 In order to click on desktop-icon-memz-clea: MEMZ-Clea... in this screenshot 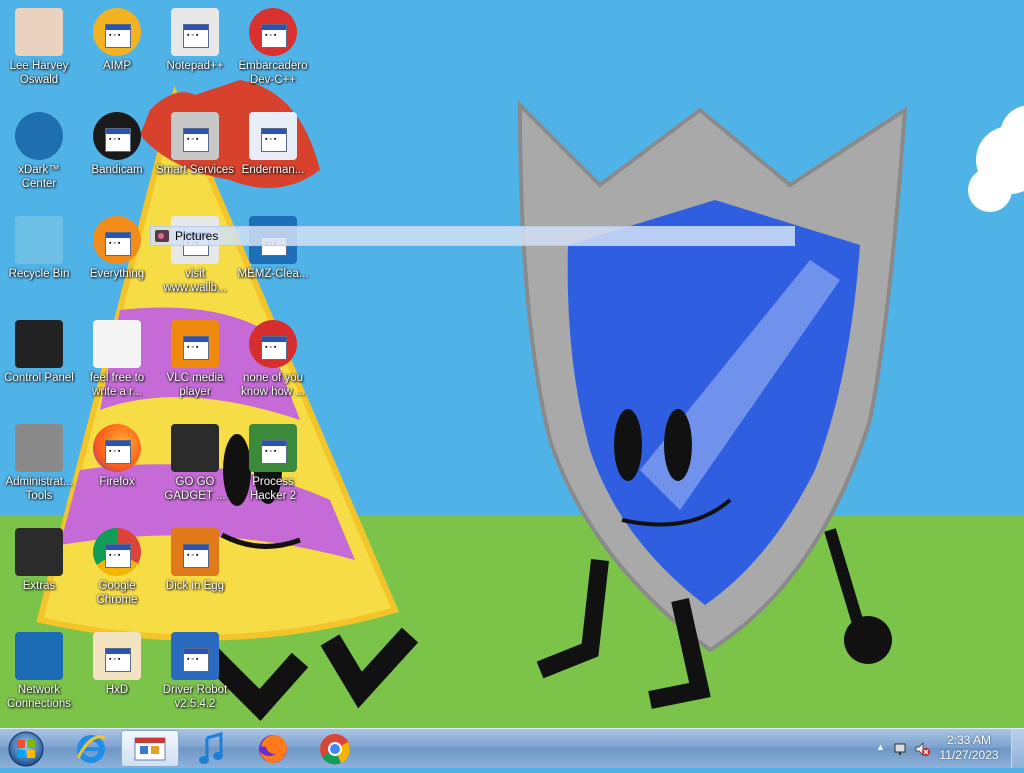, I will do `click(273, 260)`.